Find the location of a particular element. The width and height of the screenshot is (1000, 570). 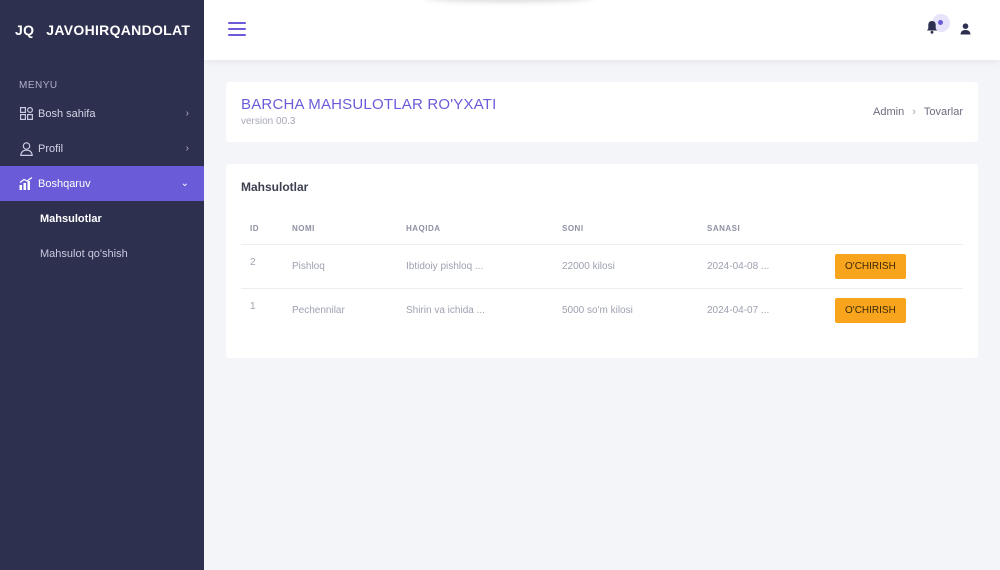

breadcrumb: Admin › Tovarlar is located at coordinates (918, 112).